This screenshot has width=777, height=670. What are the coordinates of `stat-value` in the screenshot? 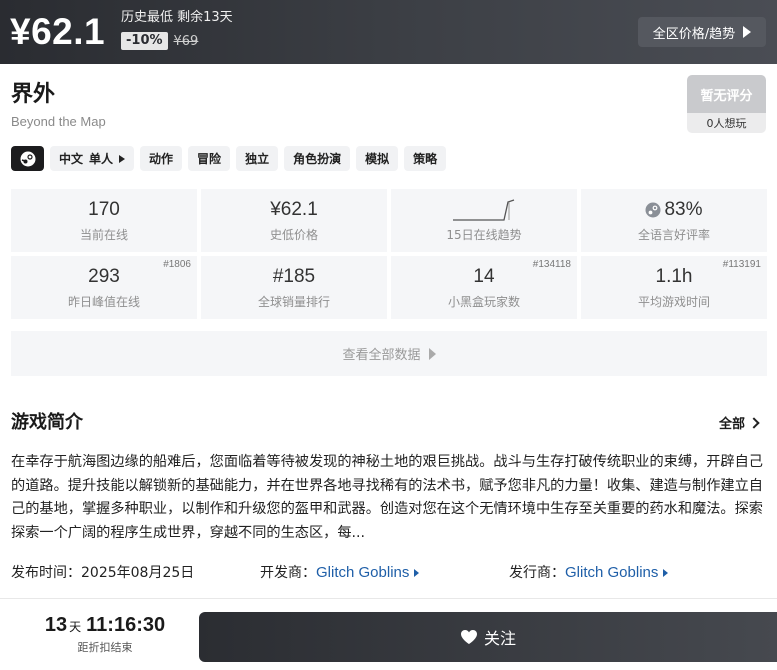 It's located at (484, 210).